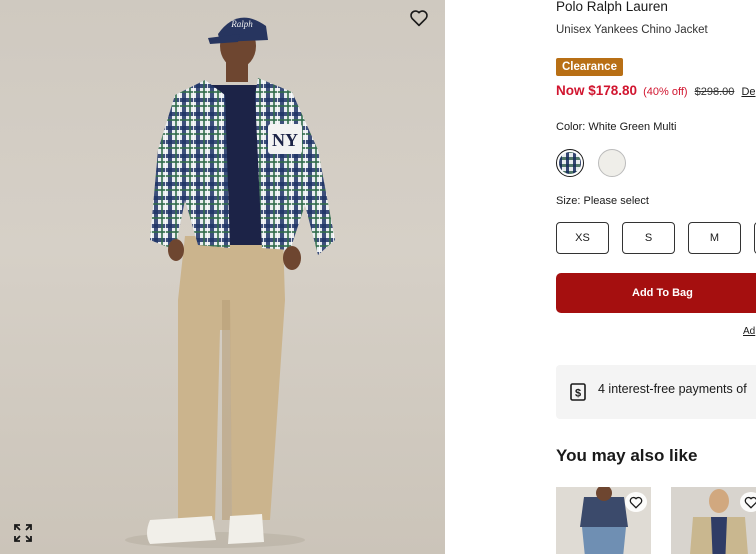 This screenshot has width=756, height=554. What do you see at coordinates (589, 67) in the screenshot?
I see `clearance-badge: Clearance` at bounding box center [589, 67].